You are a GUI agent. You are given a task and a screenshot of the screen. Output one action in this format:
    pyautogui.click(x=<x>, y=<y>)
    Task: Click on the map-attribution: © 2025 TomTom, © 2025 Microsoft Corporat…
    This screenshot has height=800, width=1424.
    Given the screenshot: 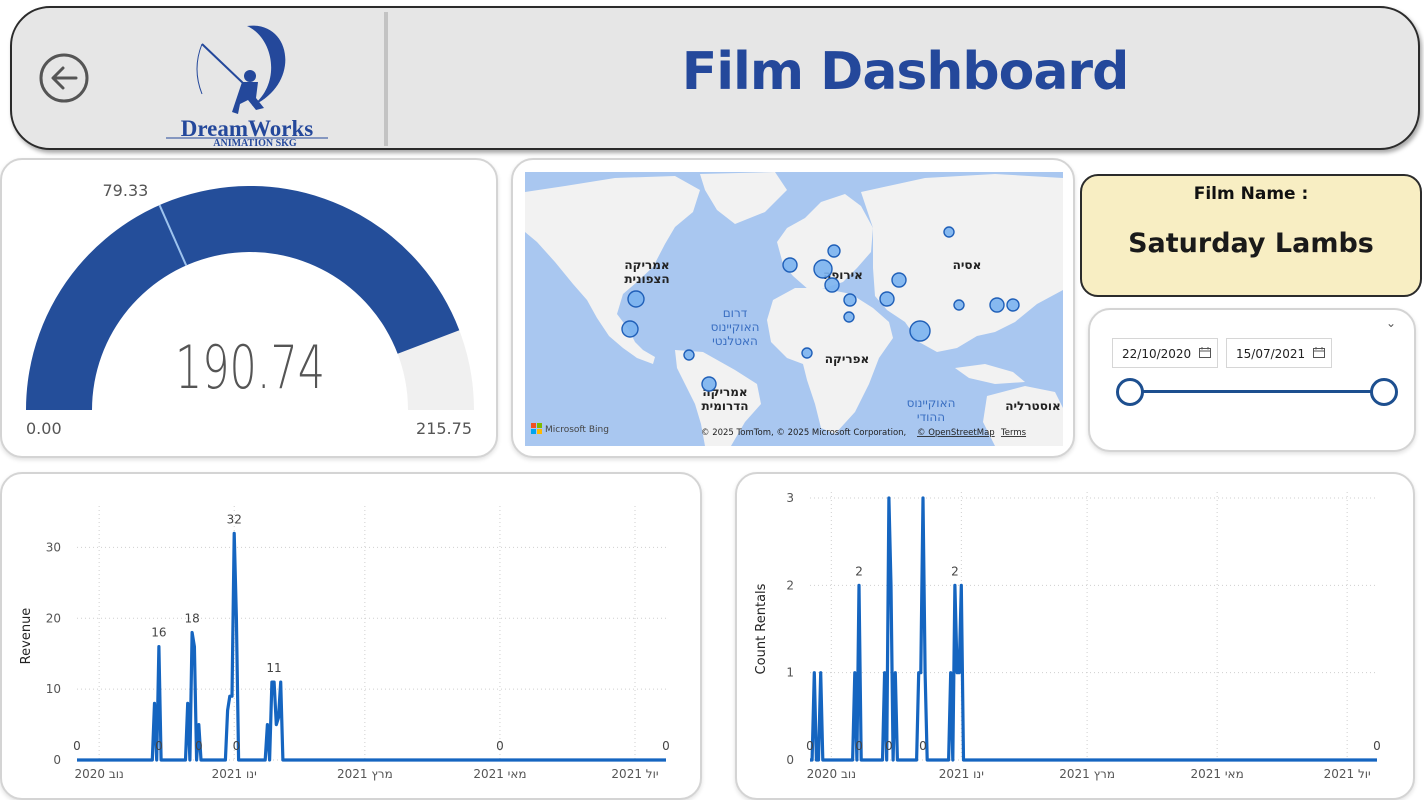 What is the action you would take?
    pyautogui.click(x=803, y=433)
    